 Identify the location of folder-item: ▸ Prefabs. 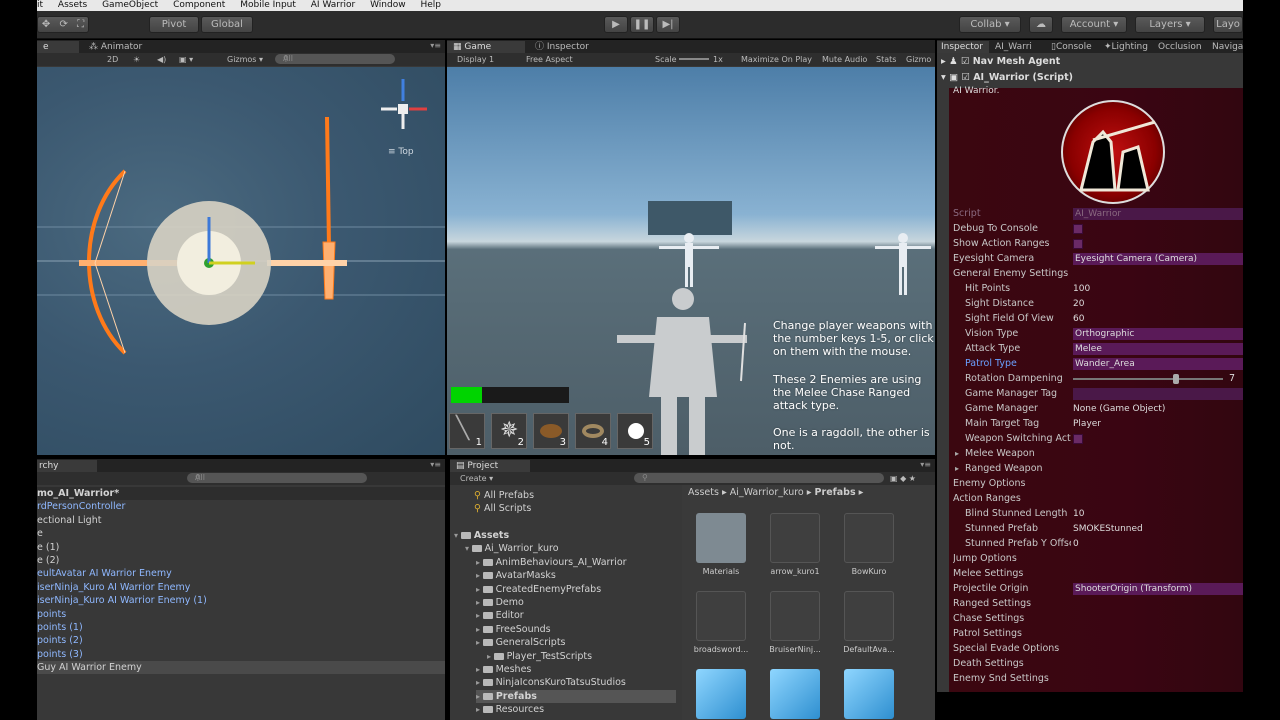
(576, 696).